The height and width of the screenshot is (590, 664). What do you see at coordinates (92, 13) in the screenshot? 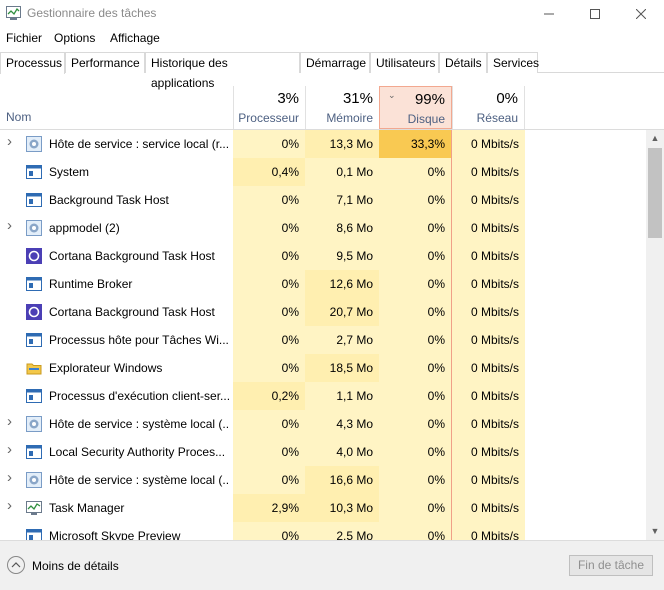
I see `window-title: Gestionnaire des tâches` at bounding box center [92, 13].